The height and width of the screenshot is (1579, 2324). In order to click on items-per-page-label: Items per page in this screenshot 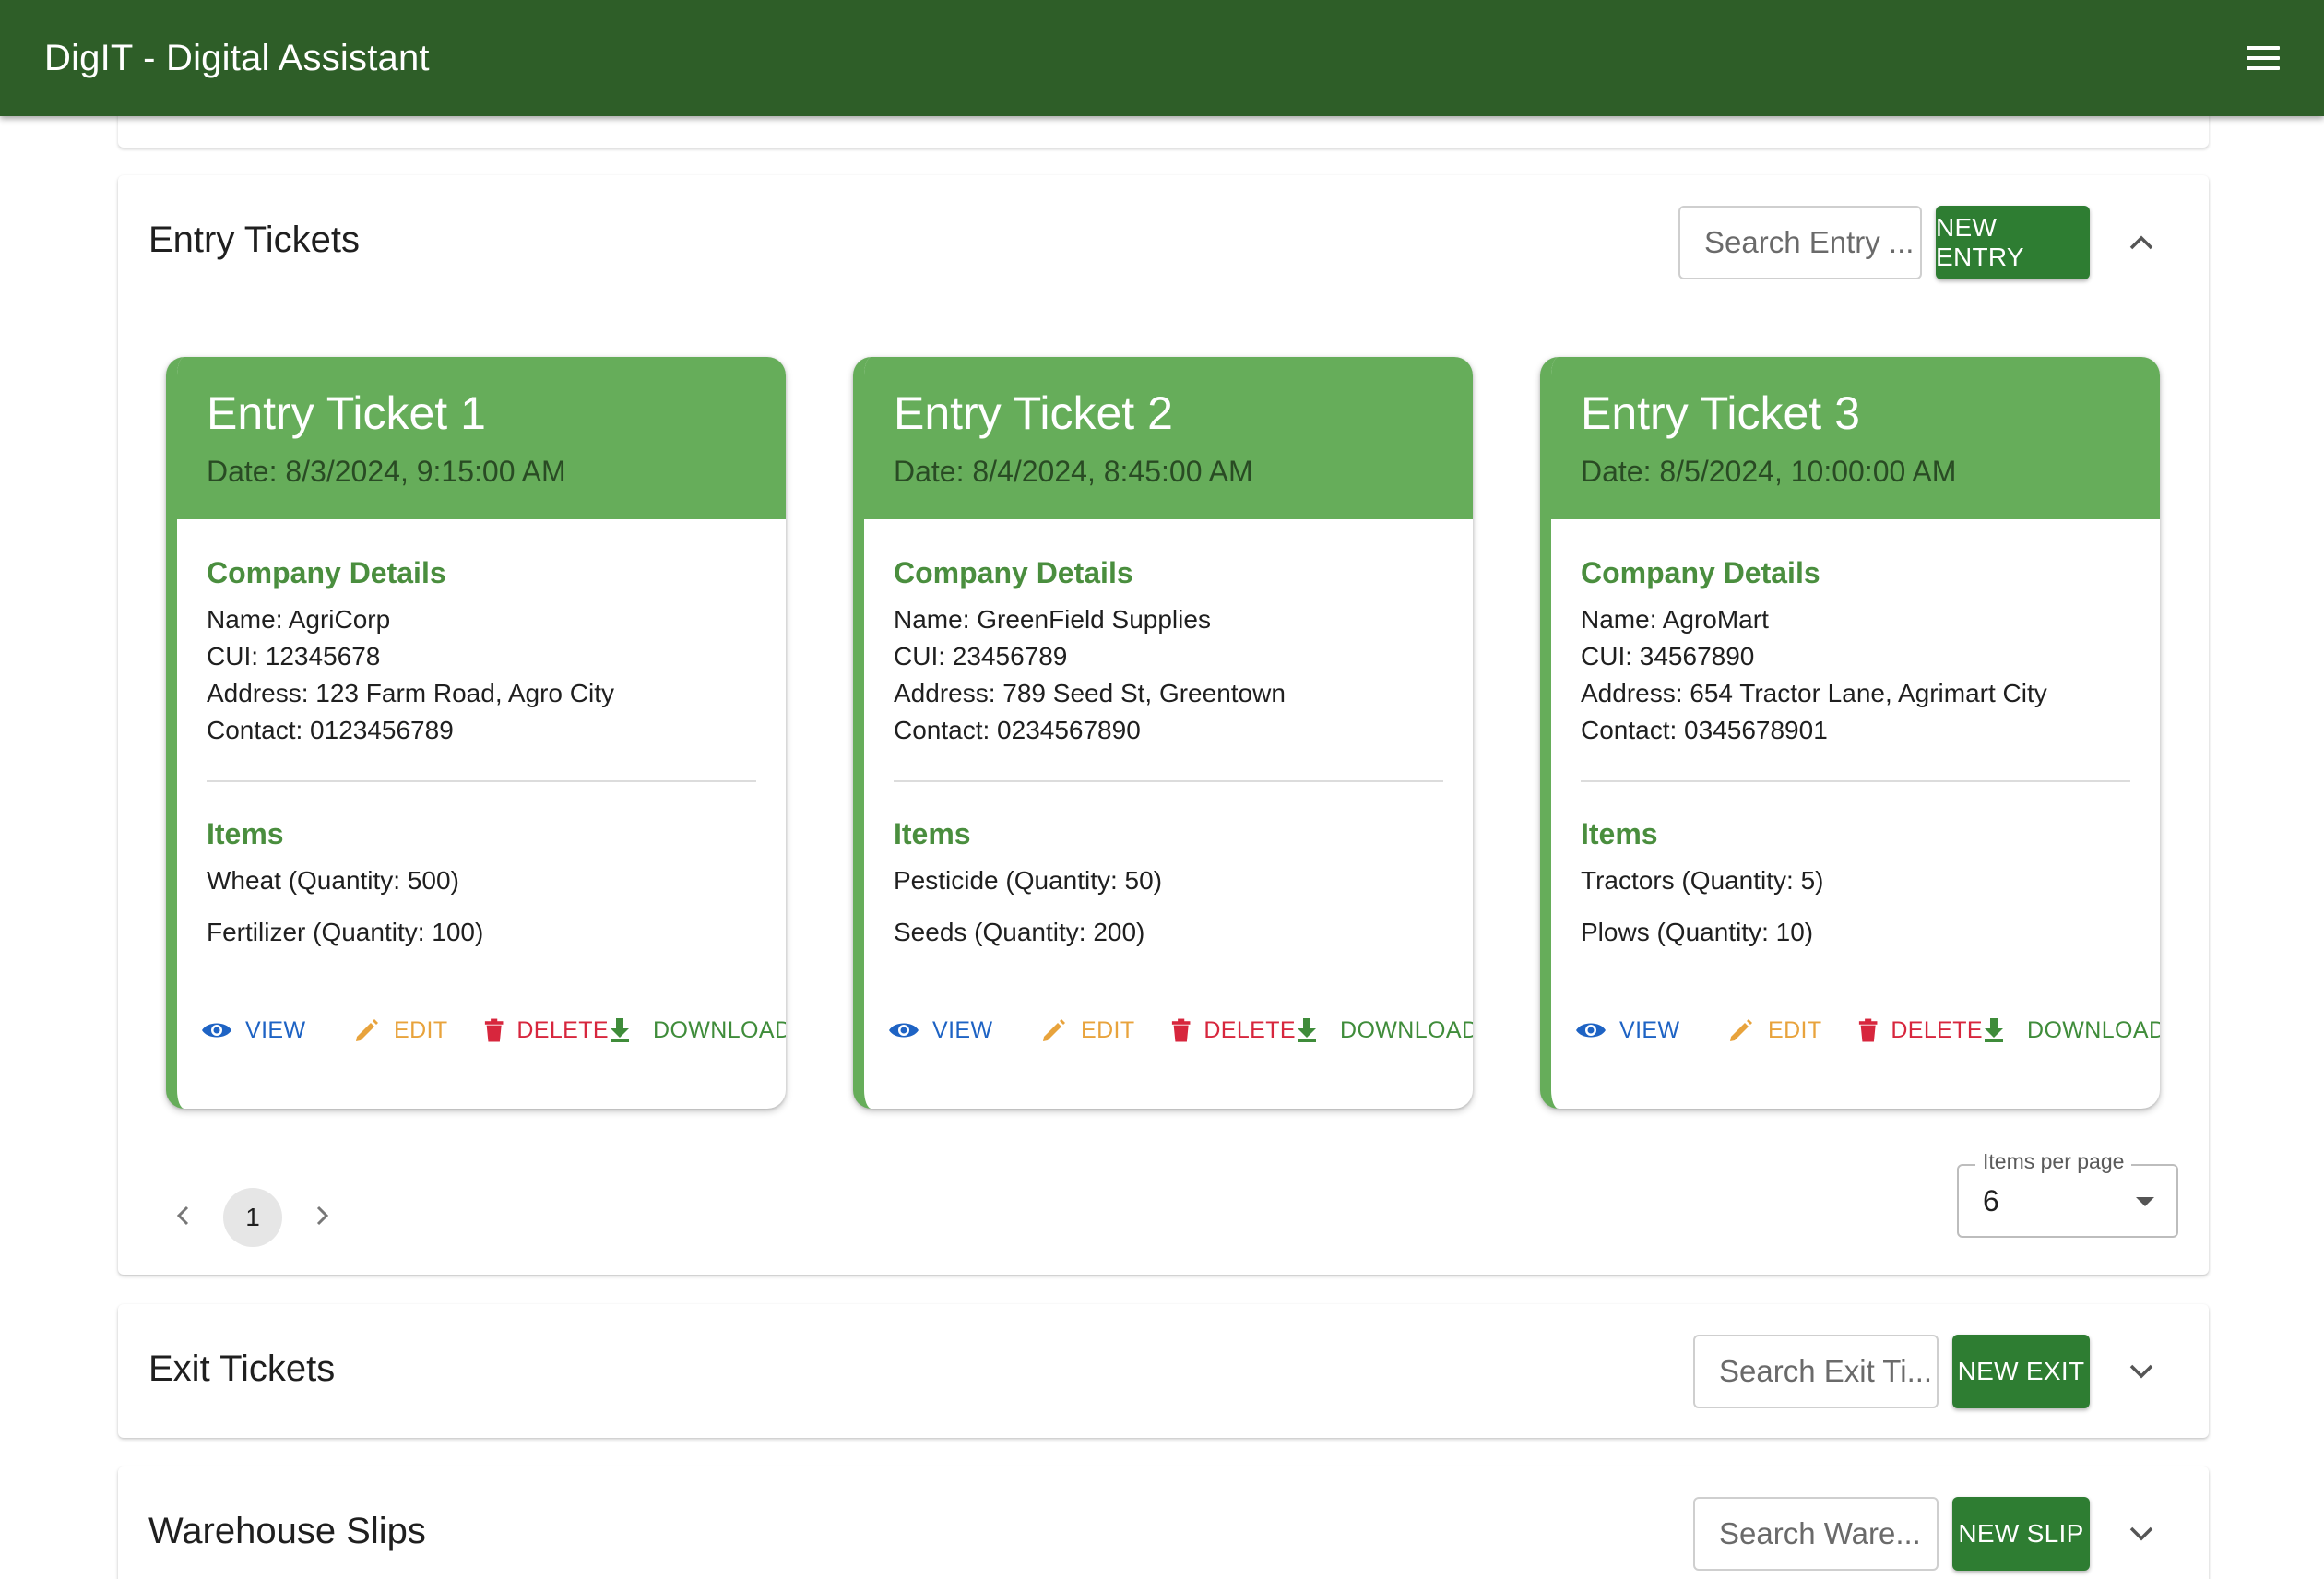, I will do `click(2053, 1162)`.